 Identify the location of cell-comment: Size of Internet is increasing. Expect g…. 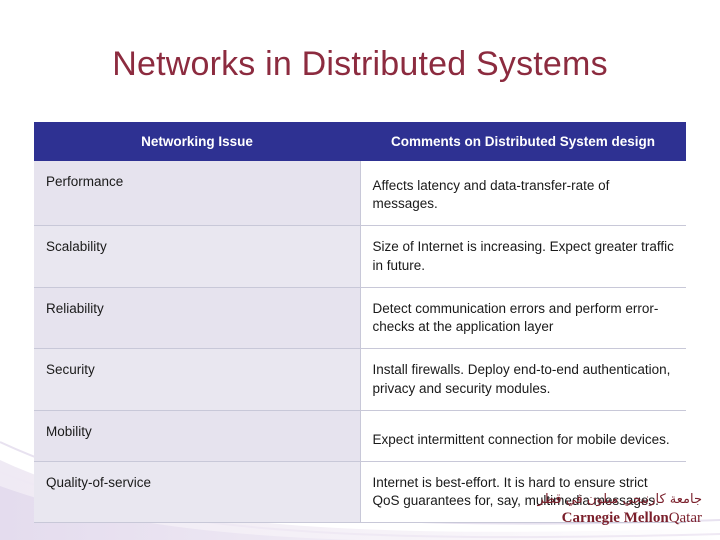
(523, 256).